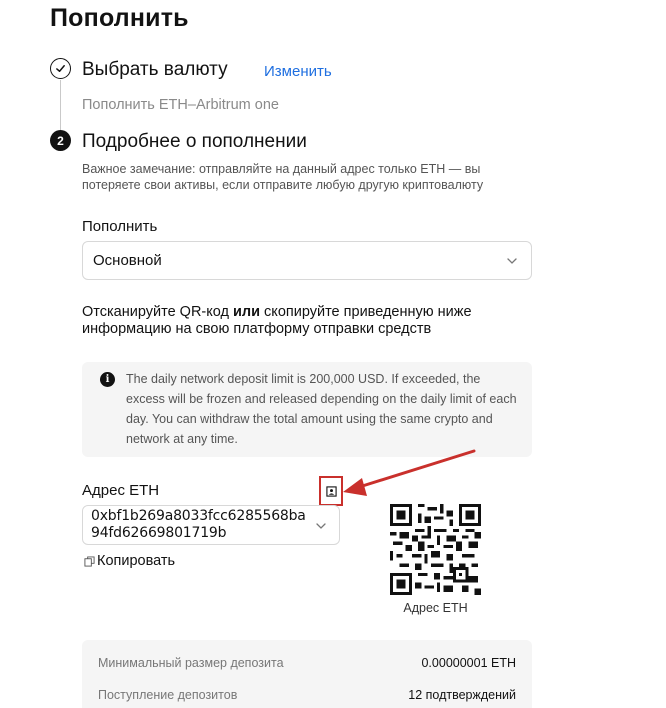 This screenshot has width=666, height=708. What do you see at coordinates (60, 68) in the screenshot?
I see `step-complete-check-icon` at bounding box center [60, 68].